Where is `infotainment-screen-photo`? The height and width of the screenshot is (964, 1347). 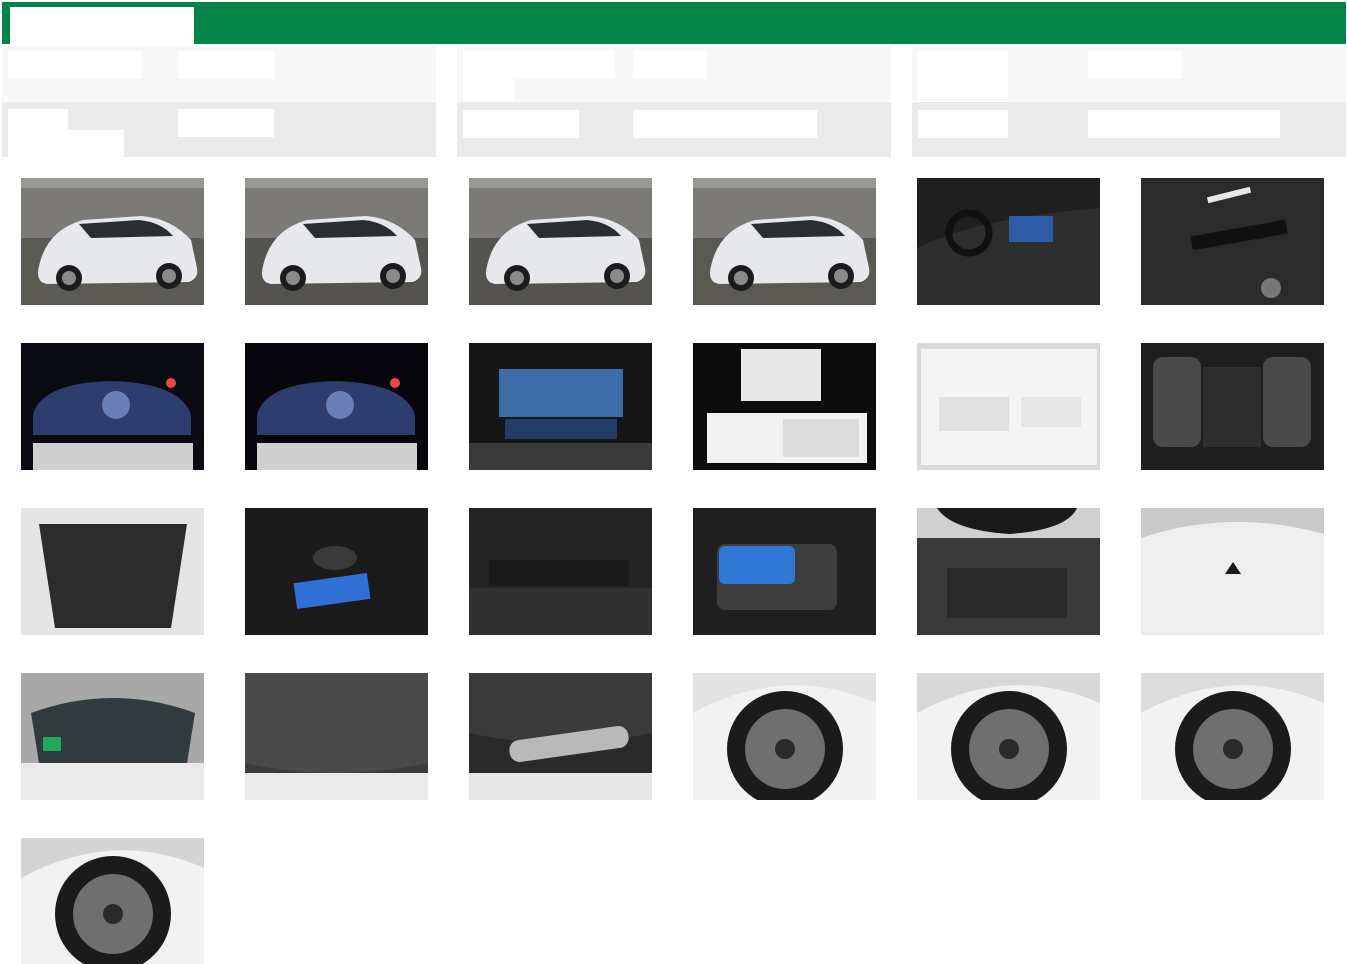 infotainment-screen-photo is located at coordinates (560, 406).